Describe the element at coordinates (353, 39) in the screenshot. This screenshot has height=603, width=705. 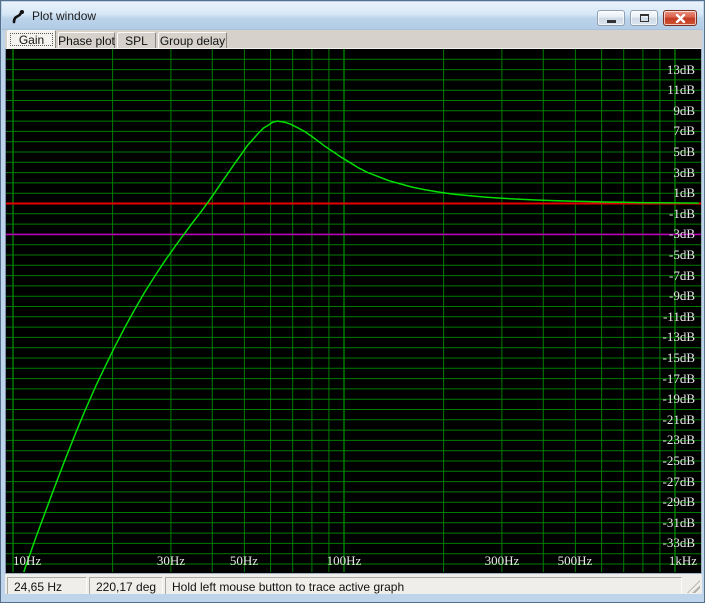
I see `tab-strip: Gain Phase plot SPL Group delay` at that location.